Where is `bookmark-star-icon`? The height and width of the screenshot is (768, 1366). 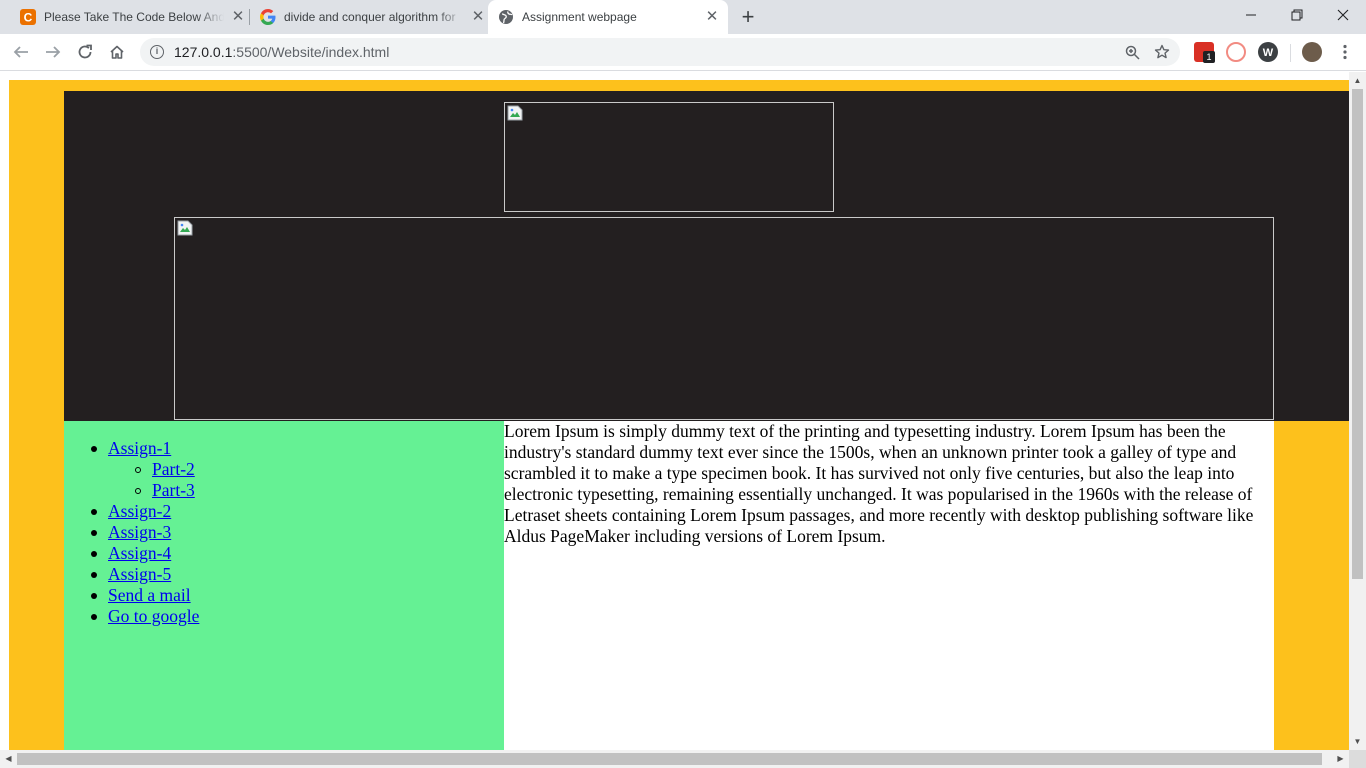
bookmark-star-icon is located at coordinates (1162, 52).